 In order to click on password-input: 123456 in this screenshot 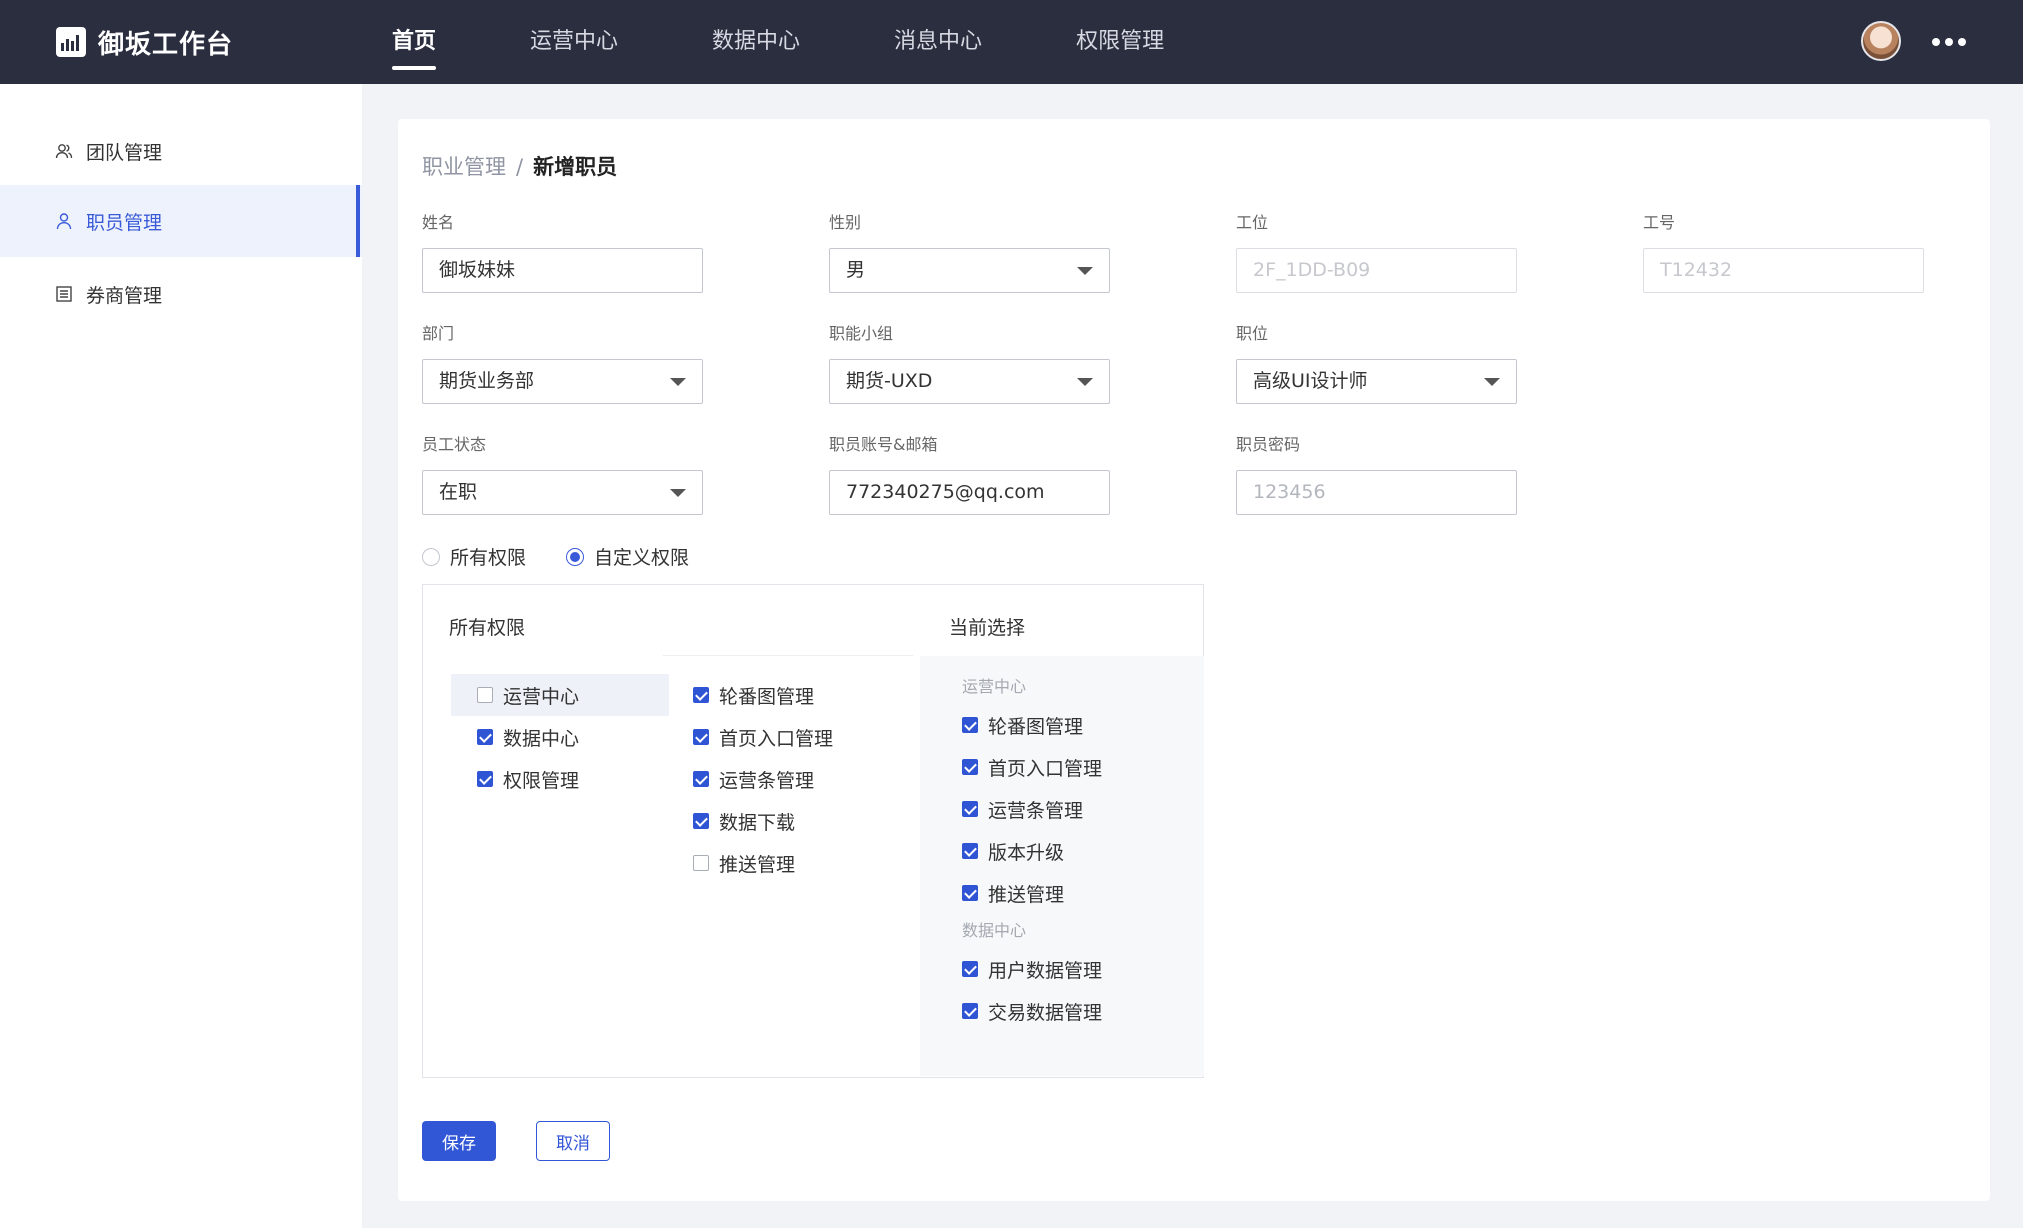, I will do `click(1376, 492)`.